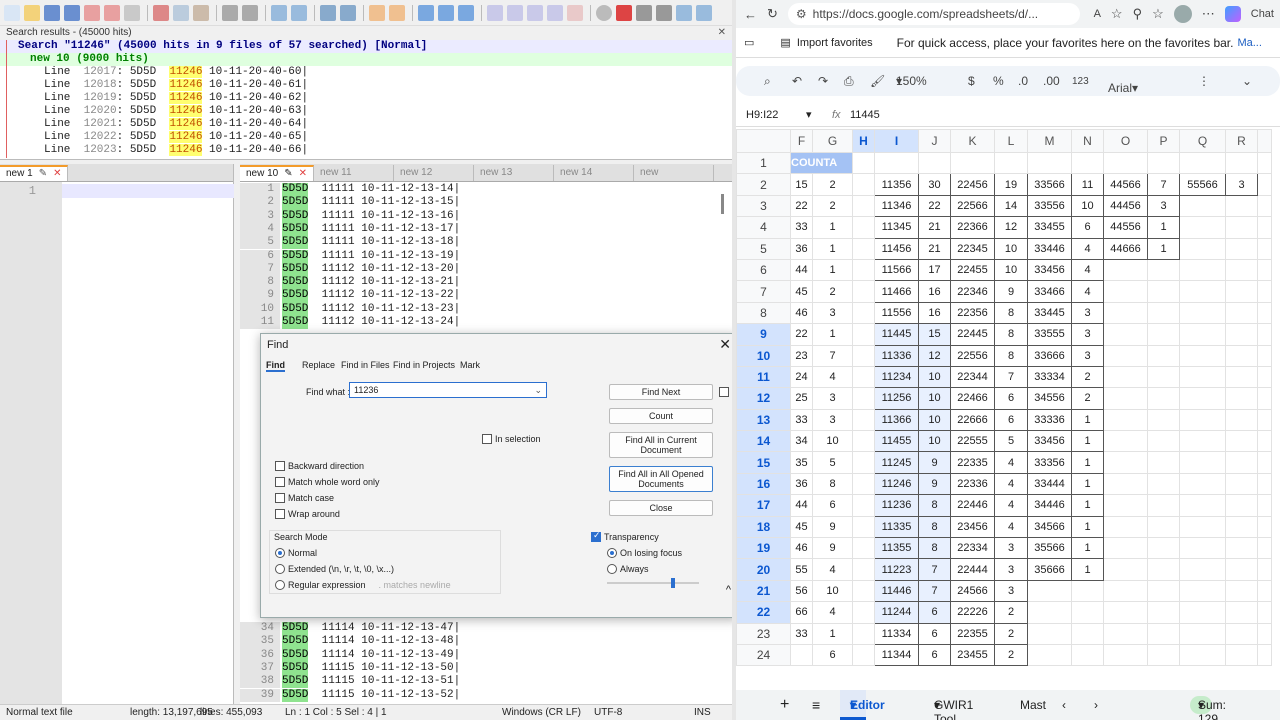 Image resolution: width=1280 pixels, height=720 pixels. I want to click on match-case-checkbox: Match case, so click(304, 498).